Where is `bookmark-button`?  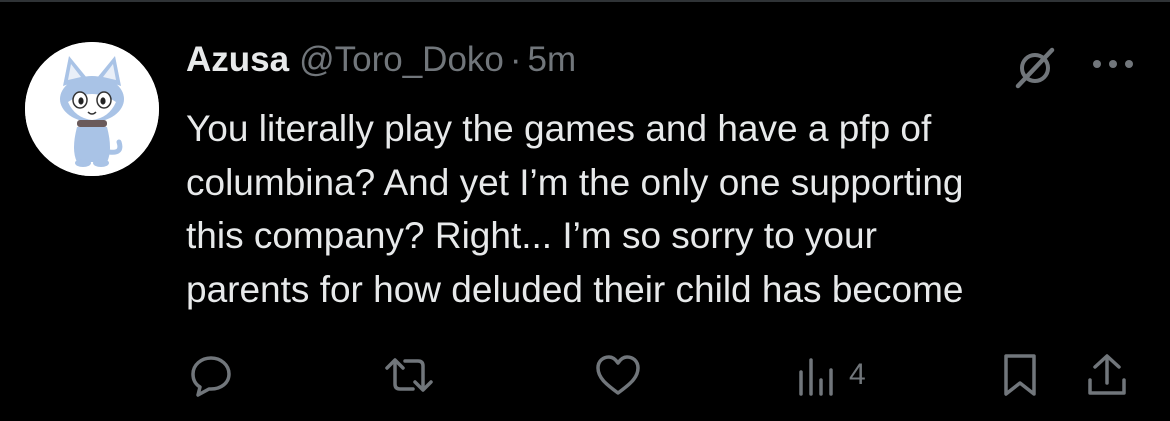 bookmark-button is located at coordinates (1020, 375).